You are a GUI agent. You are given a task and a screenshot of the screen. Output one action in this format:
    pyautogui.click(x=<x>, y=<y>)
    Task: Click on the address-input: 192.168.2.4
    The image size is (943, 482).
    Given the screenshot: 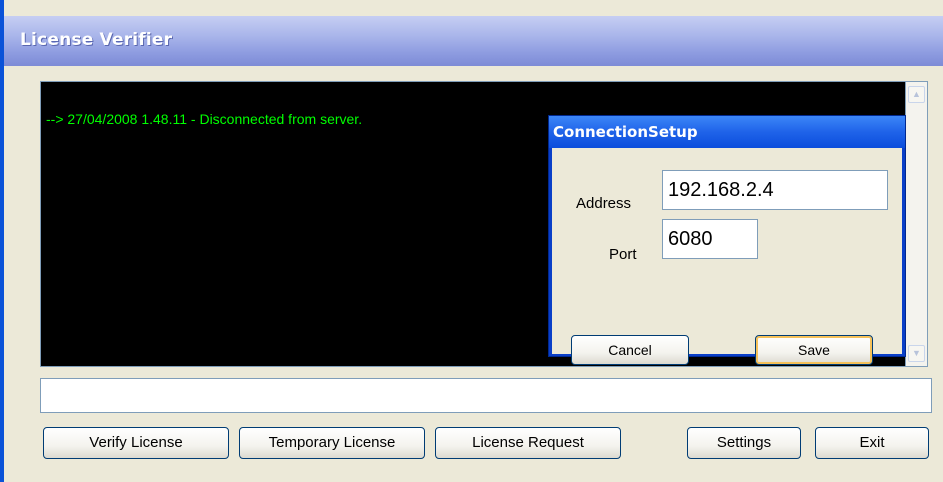 What is the action you would take?
    pyautogui.click(x=775, y=190)
    